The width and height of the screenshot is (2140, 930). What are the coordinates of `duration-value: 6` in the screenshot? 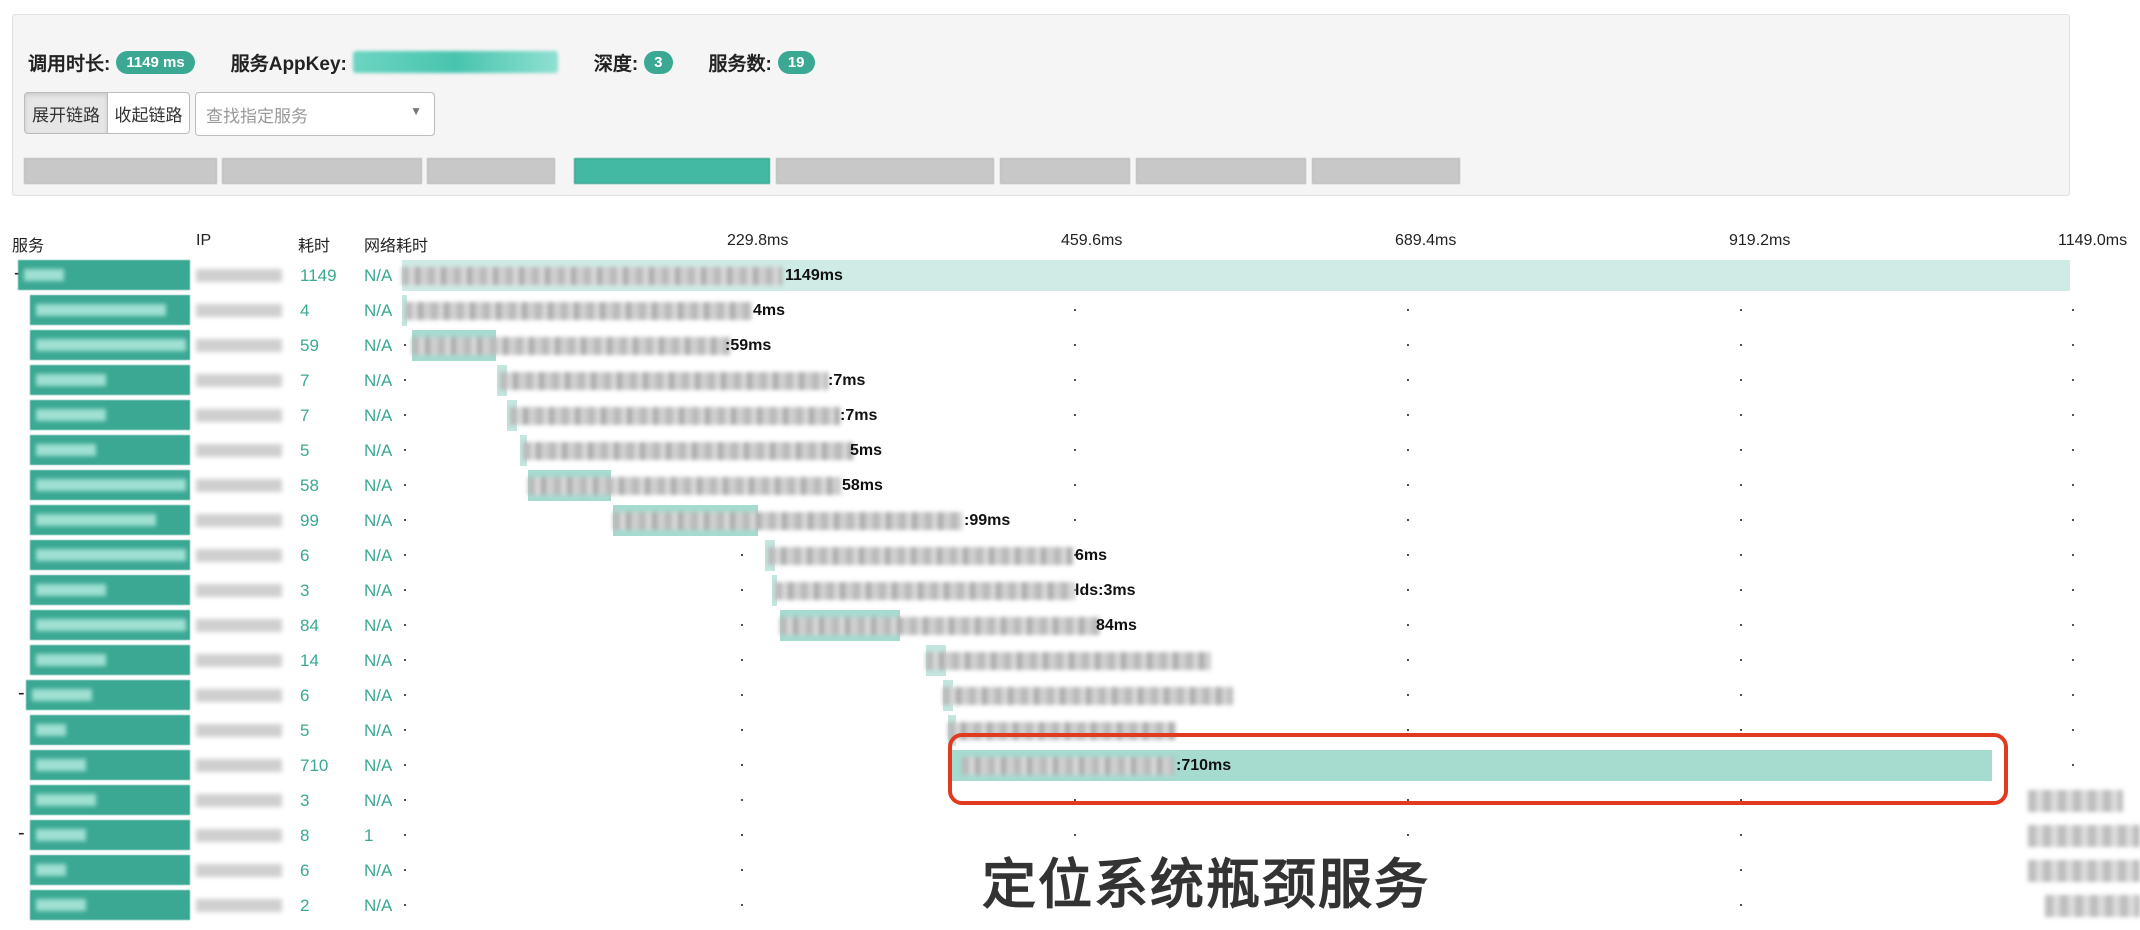 It's located at (305, 870).